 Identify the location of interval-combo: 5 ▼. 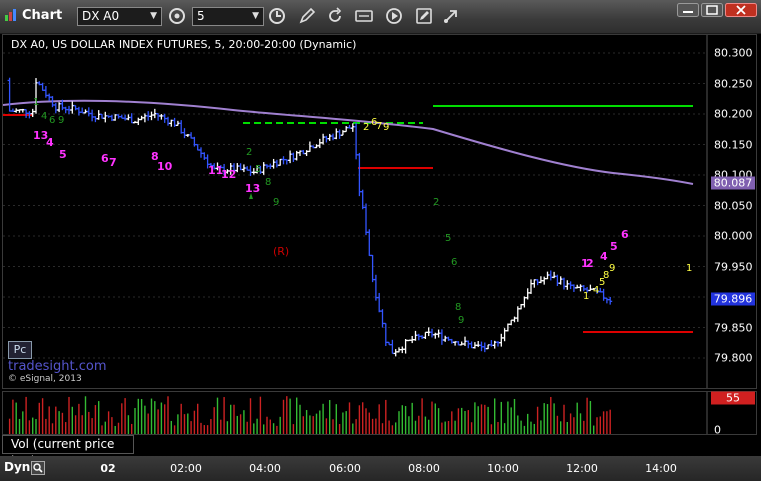
(228, 16).